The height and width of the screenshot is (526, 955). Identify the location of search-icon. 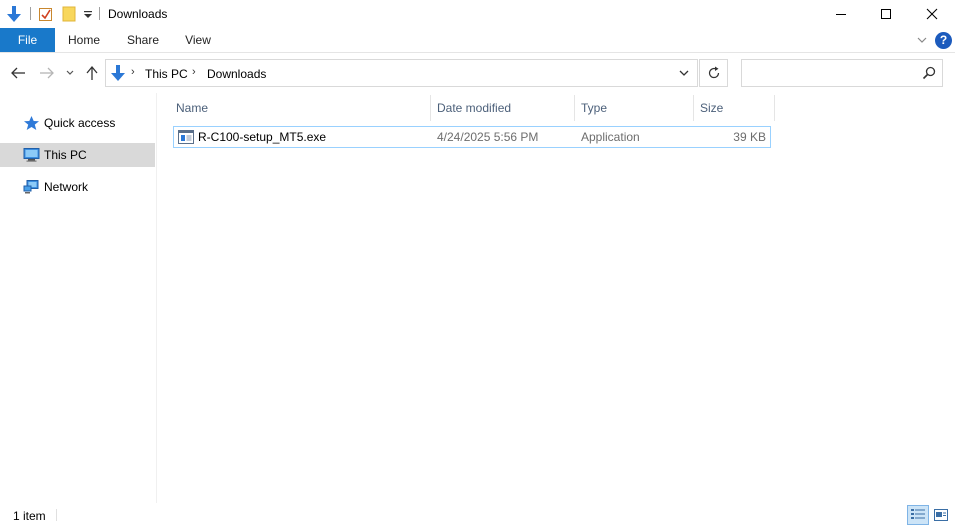
(929, 73).